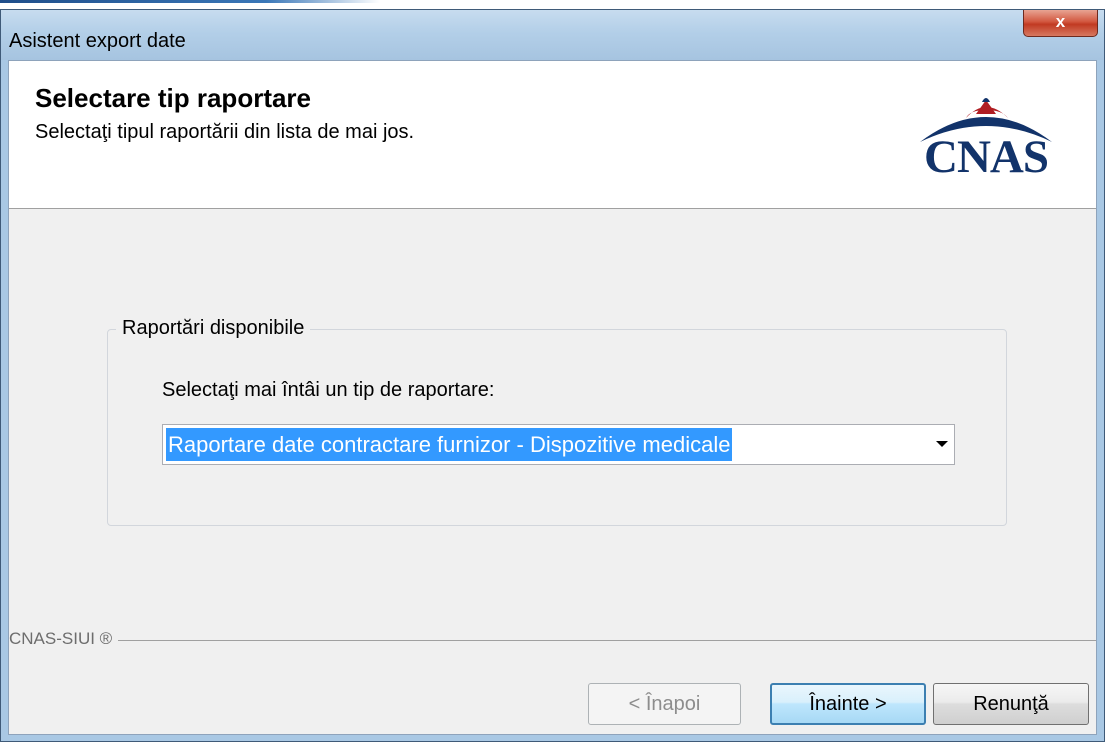 This screenshot has height=743, width=1113. I want to click on close-button: x, so click(1060, 23).